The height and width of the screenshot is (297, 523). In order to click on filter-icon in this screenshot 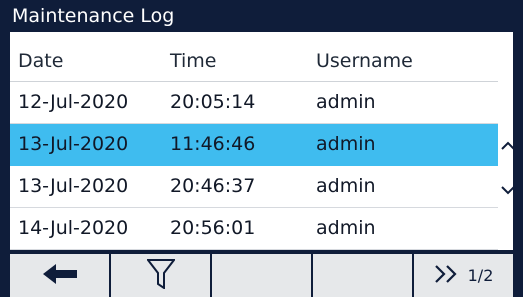, I will do `click(160, 275)`.